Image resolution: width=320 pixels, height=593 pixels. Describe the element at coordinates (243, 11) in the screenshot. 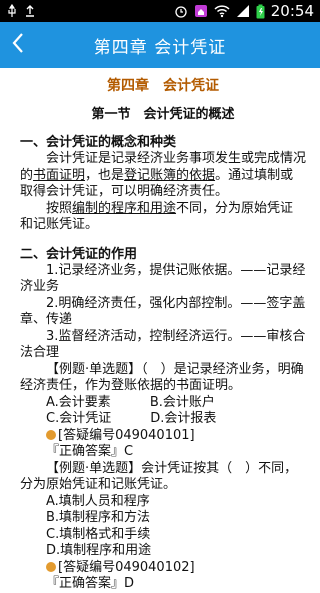

I see `signal-icon` at that location.